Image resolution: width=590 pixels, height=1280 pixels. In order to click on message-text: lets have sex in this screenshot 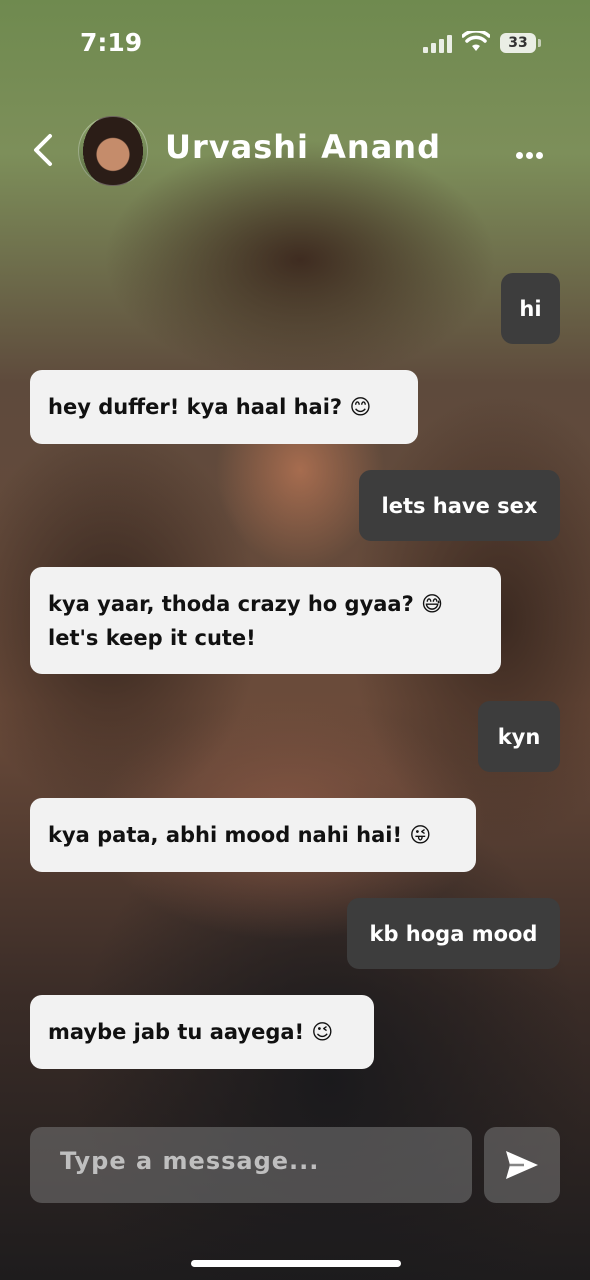, I will do `click(459, 506)`.